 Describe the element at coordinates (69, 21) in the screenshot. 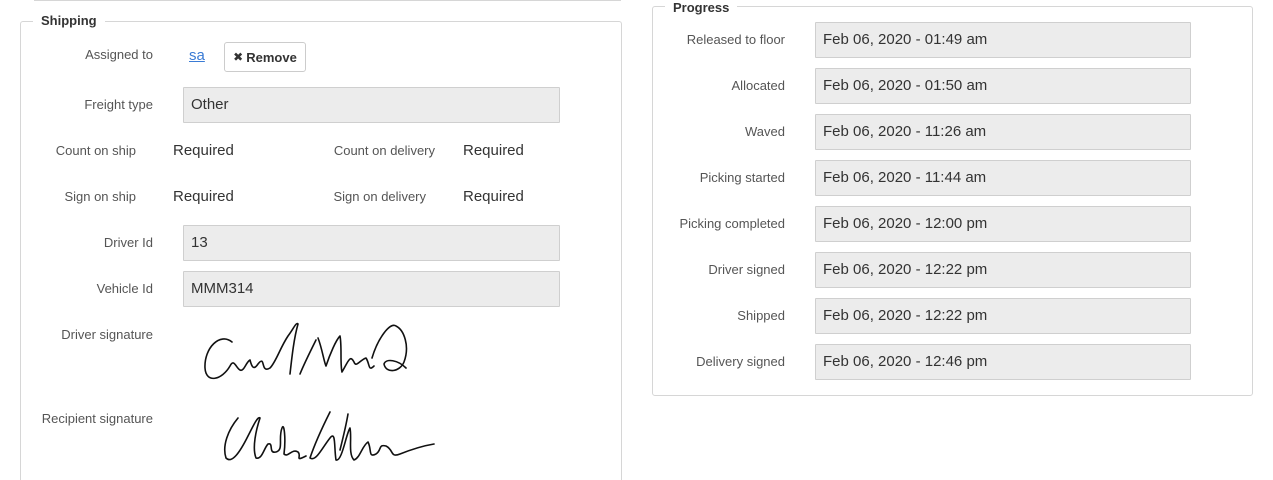

I see `shipping-title: Shipping` at that location.